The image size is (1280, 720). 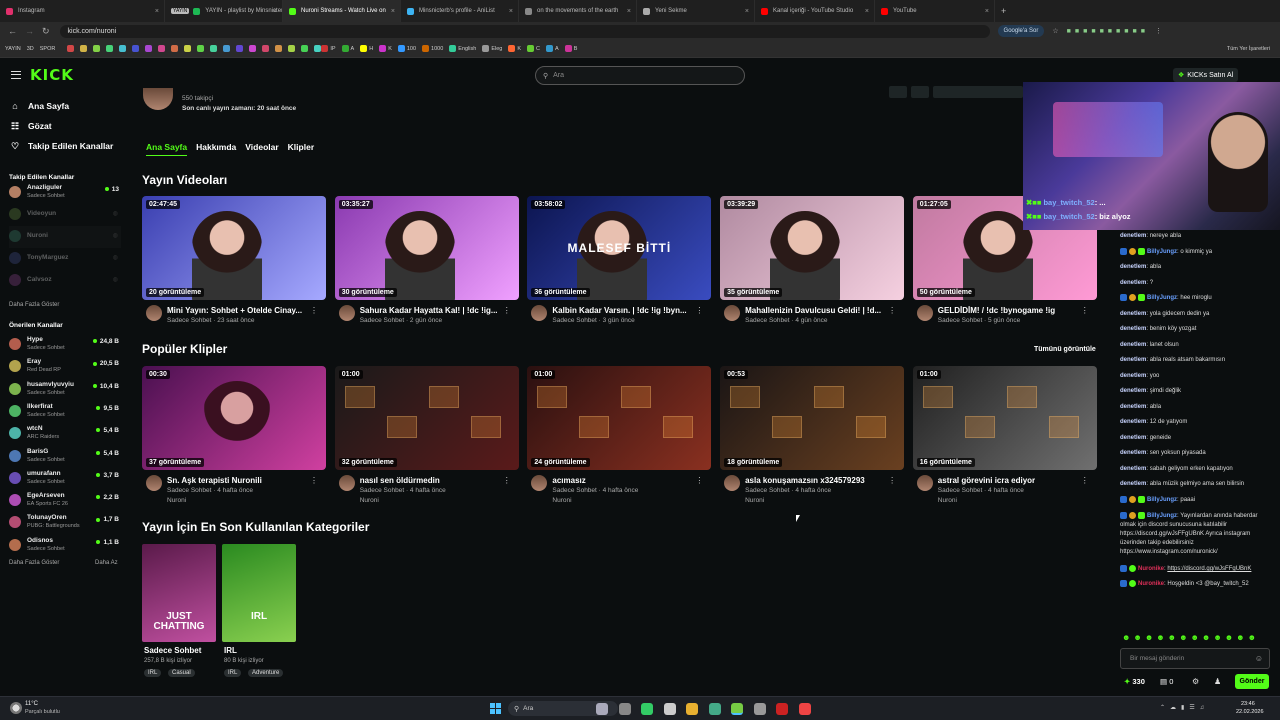 What do you see at coordinates (172, 650) in the screenshot?
I see `category-name: Sadece Sohbet` at bounding box center [172, 650].